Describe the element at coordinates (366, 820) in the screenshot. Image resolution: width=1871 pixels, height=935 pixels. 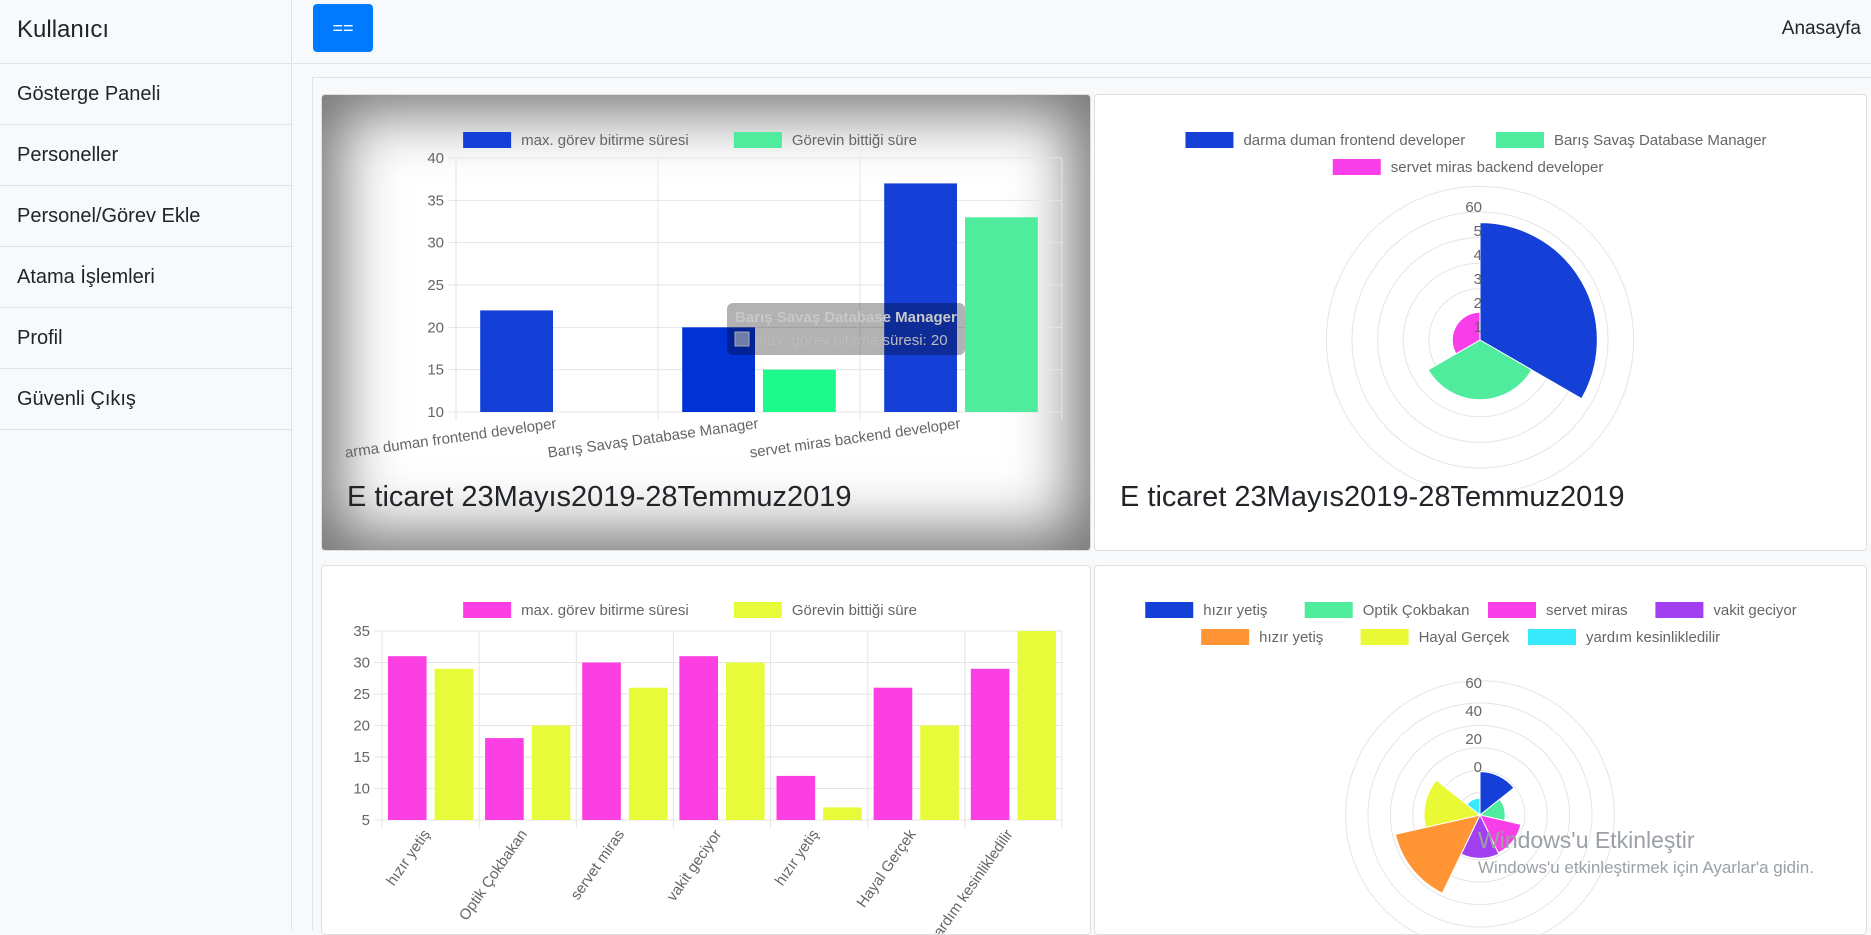
I see `y-tick-label: 5` at that location.